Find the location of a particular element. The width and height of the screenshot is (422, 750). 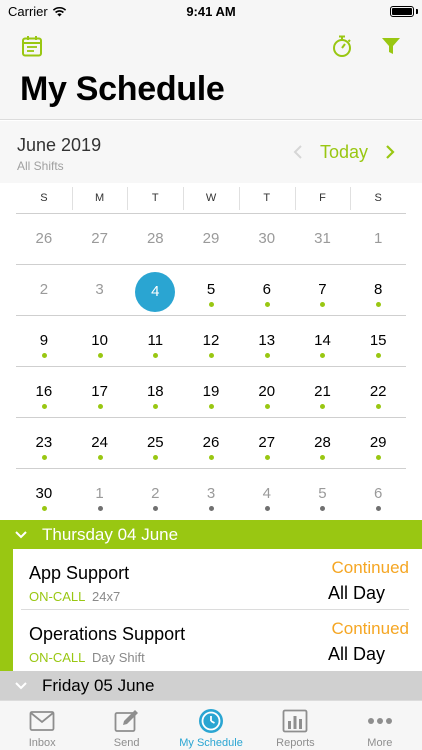

calendar-day: 17 is located at coordinates (100, 392).